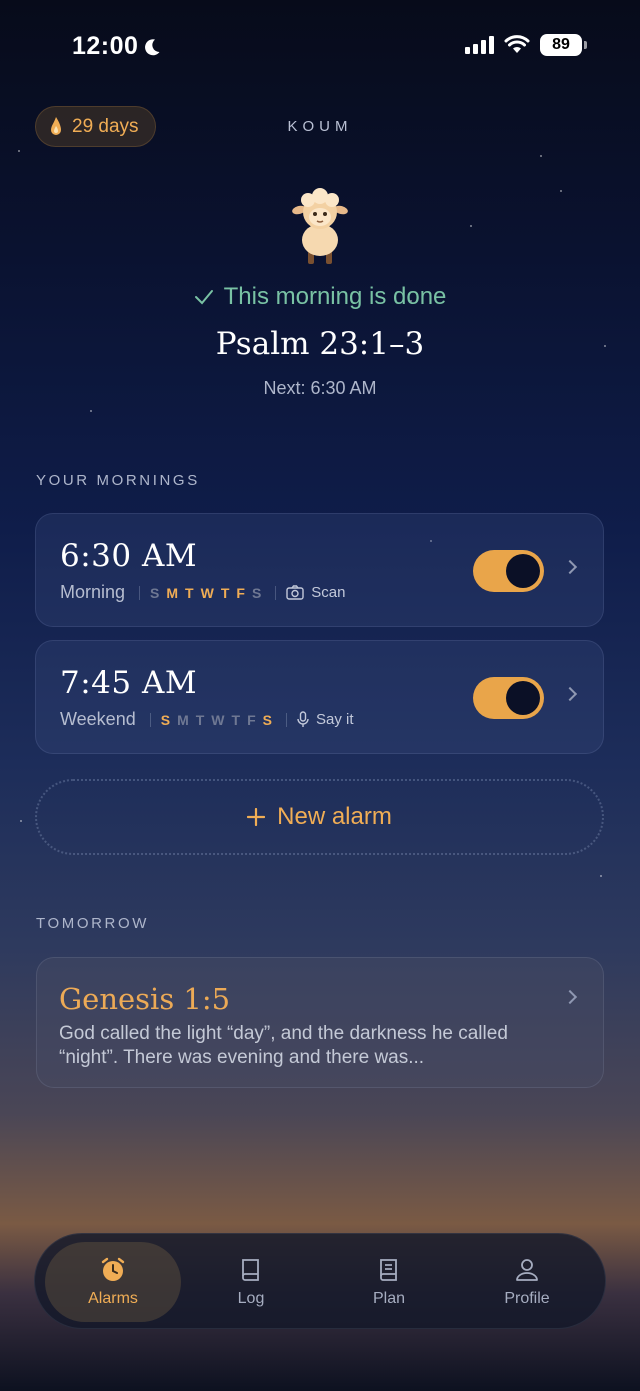  What do you see at coordinates (334, 816) in the screenshot?
I see `new-alarm-label: New alarm` at bounding box center [334, 816].